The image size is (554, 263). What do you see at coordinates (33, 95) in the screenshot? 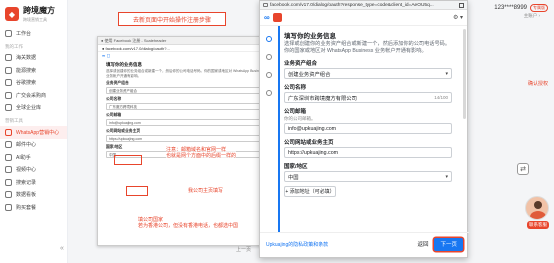
I see `sidebar-item-canton-fair: 广交会采购商` at bounding box center [33, 95].